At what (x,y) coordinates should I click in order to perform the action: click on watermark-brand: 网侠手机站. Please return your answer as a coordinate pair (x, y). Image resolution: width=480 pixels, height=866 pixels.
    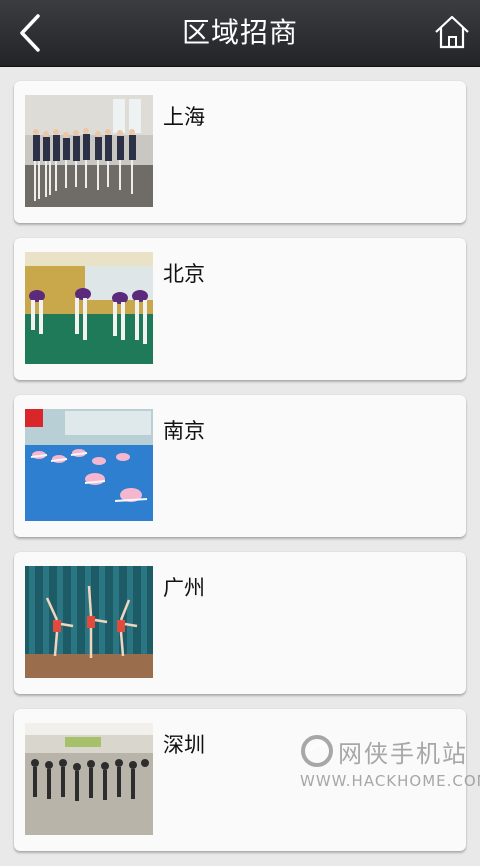
    Looking at the image, I should click on (403, 754).